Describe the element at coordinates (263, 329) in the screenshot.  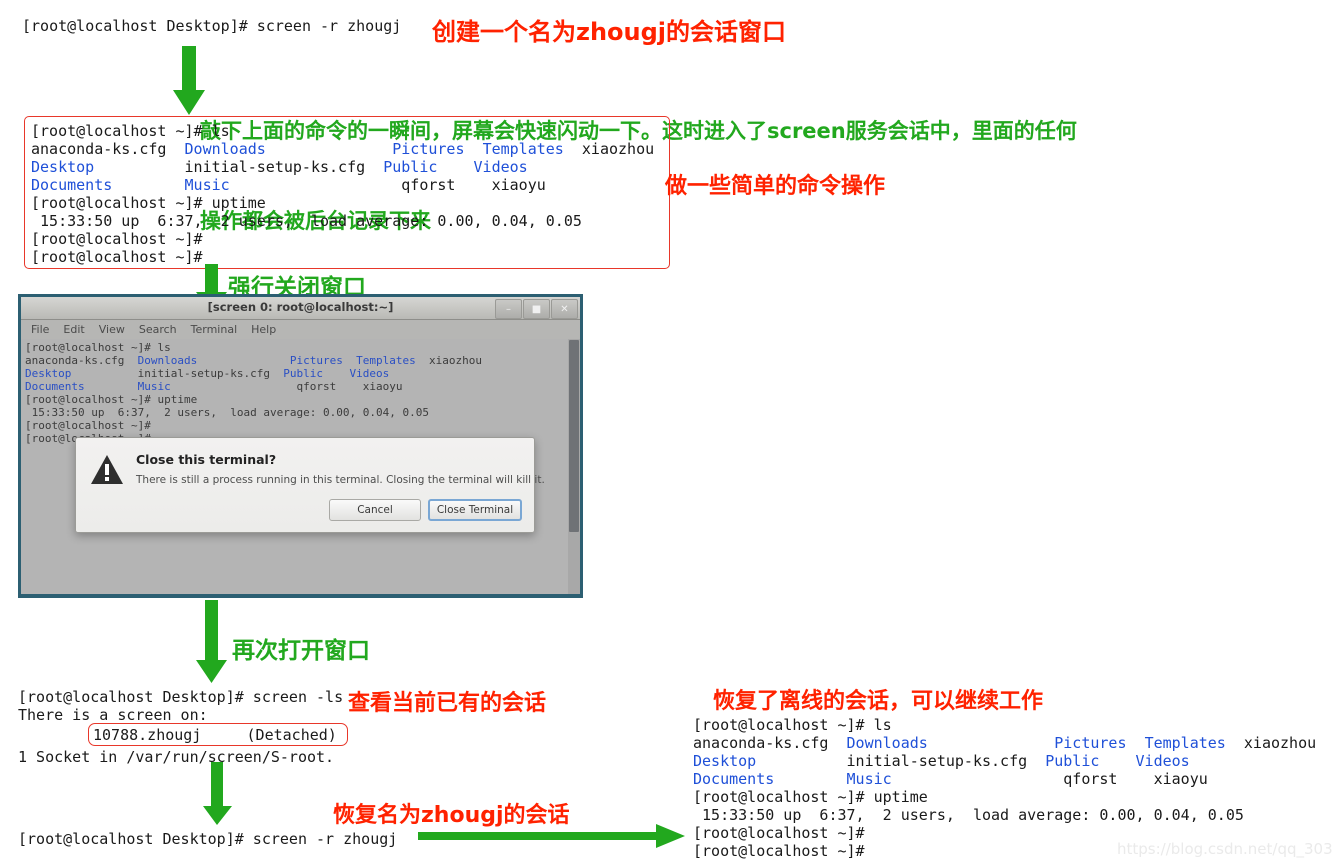
I see `menu-item-help: Help` at that location.